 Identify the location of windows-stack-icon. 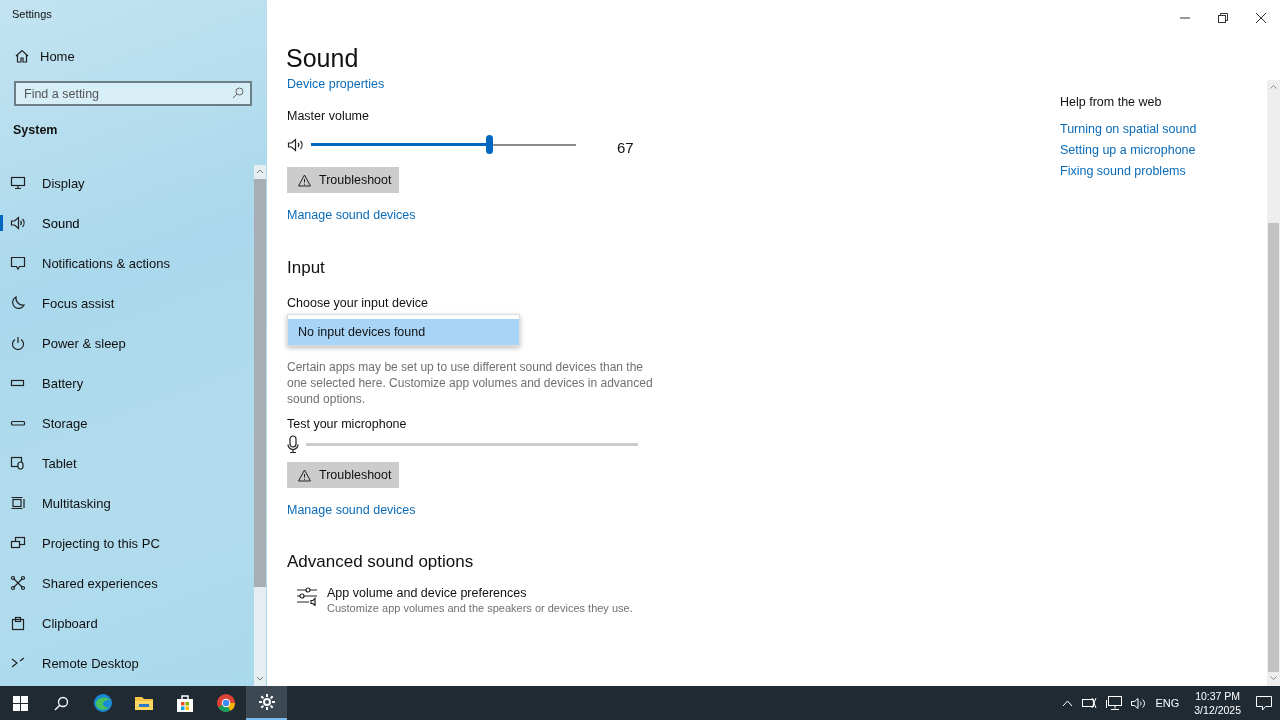
(18, 503).